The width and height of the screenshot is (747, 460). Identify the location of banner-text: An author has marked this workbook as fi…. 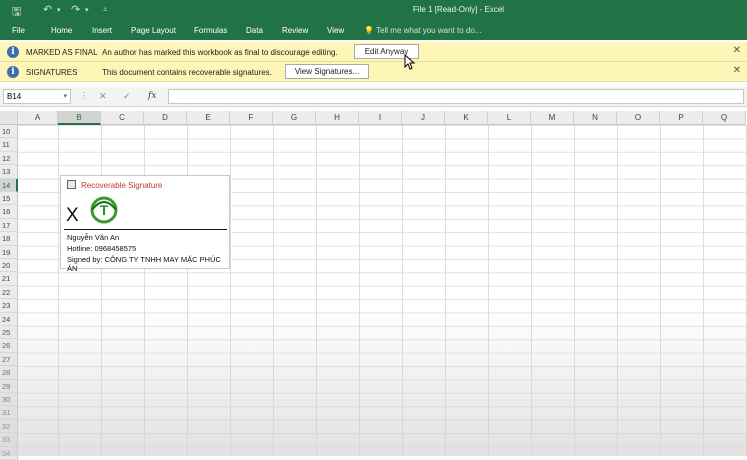
(220, 52).